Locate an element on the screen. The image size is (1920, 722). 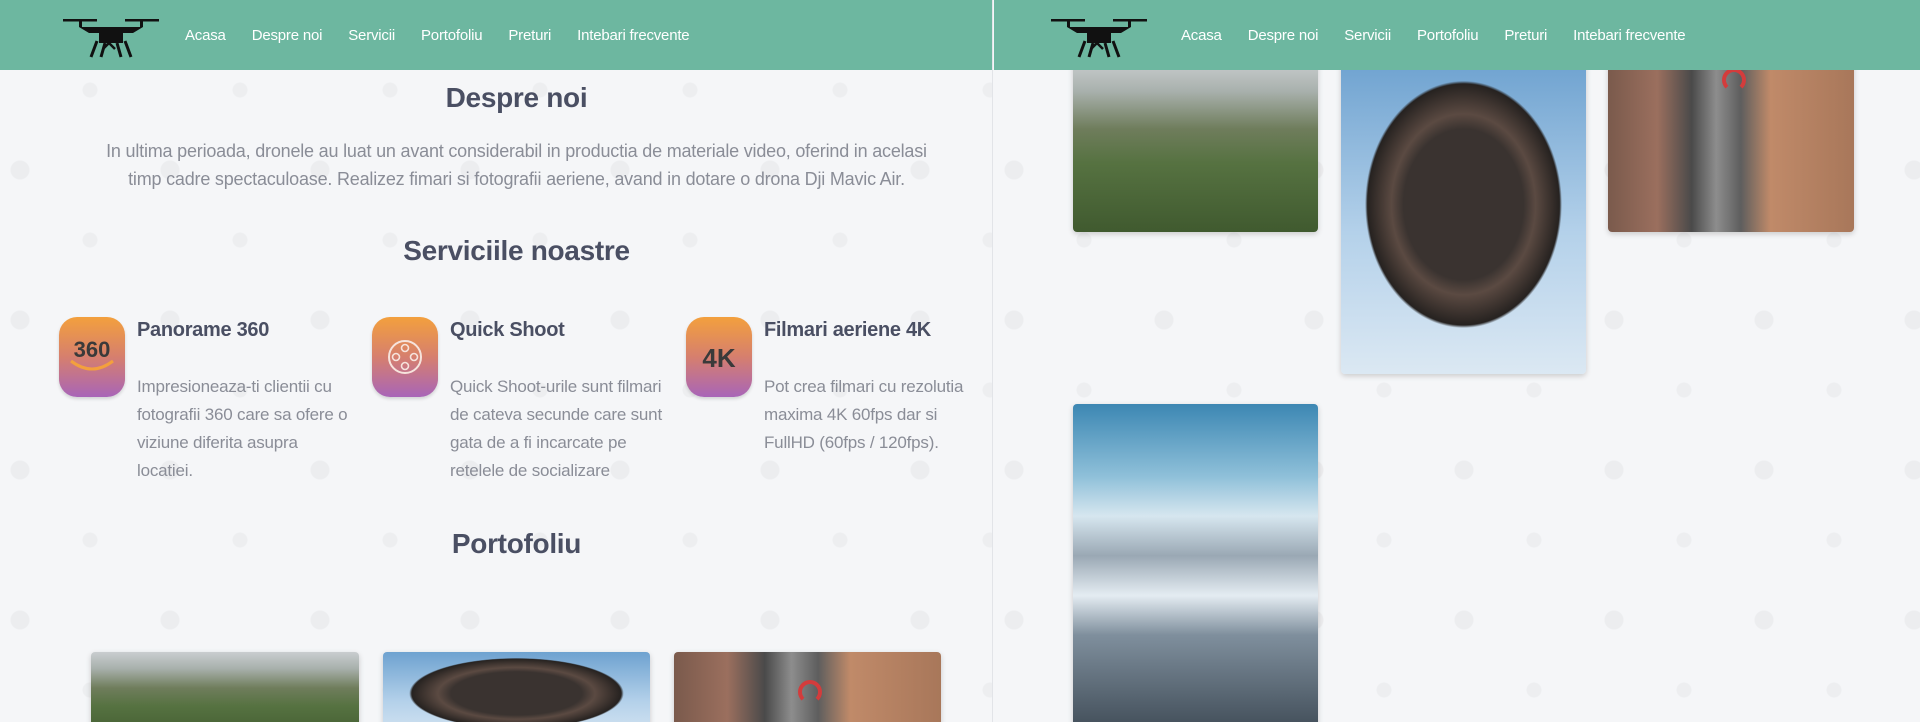
service-title: Filmari aeriene 4K is located at coordinates (847, 330).